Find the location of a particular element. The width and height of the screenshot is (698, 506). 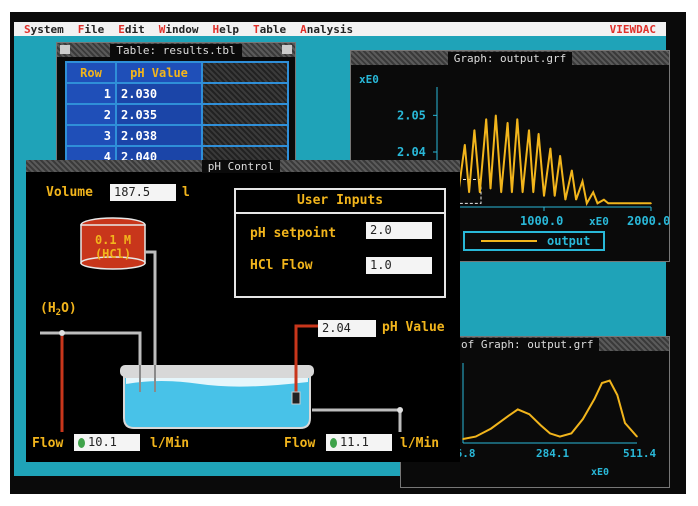

flow-in-field: 10.1 is located at coordinates (107, 442).